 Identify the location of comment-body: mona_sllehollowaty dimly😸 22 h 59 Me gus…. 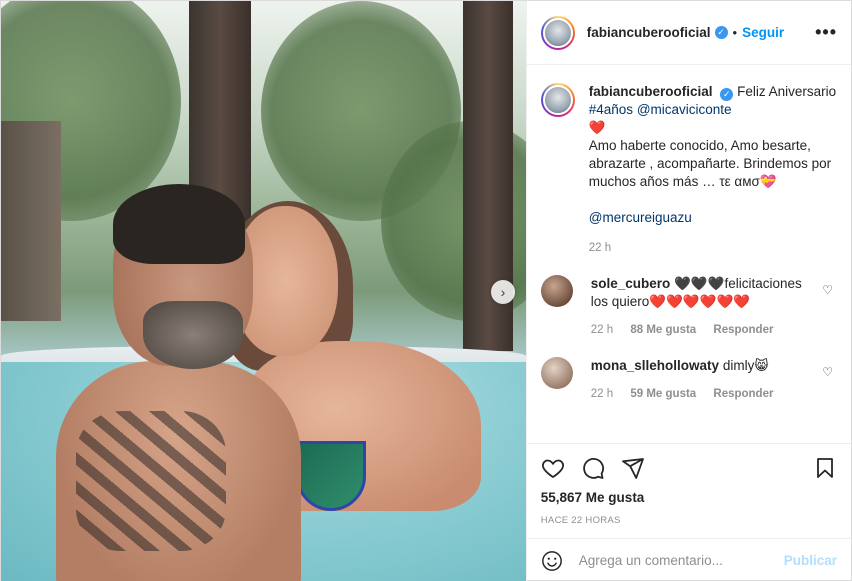
(701, 380).